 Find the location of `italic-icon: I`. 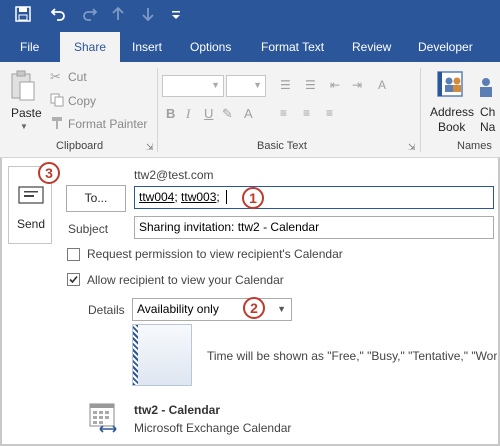

italic-icon: I is located at coordinates (188, 114).